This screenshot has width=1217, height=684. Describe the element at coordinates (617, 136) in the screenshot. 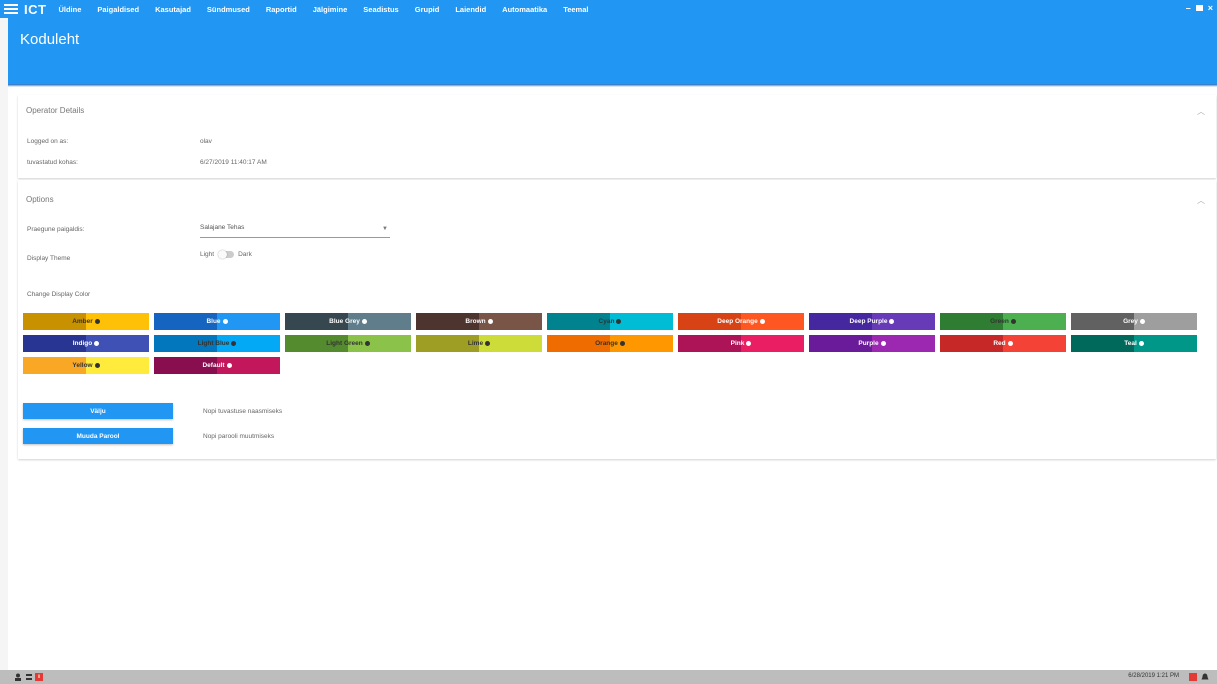

I see `operator-details-panel` at that location.